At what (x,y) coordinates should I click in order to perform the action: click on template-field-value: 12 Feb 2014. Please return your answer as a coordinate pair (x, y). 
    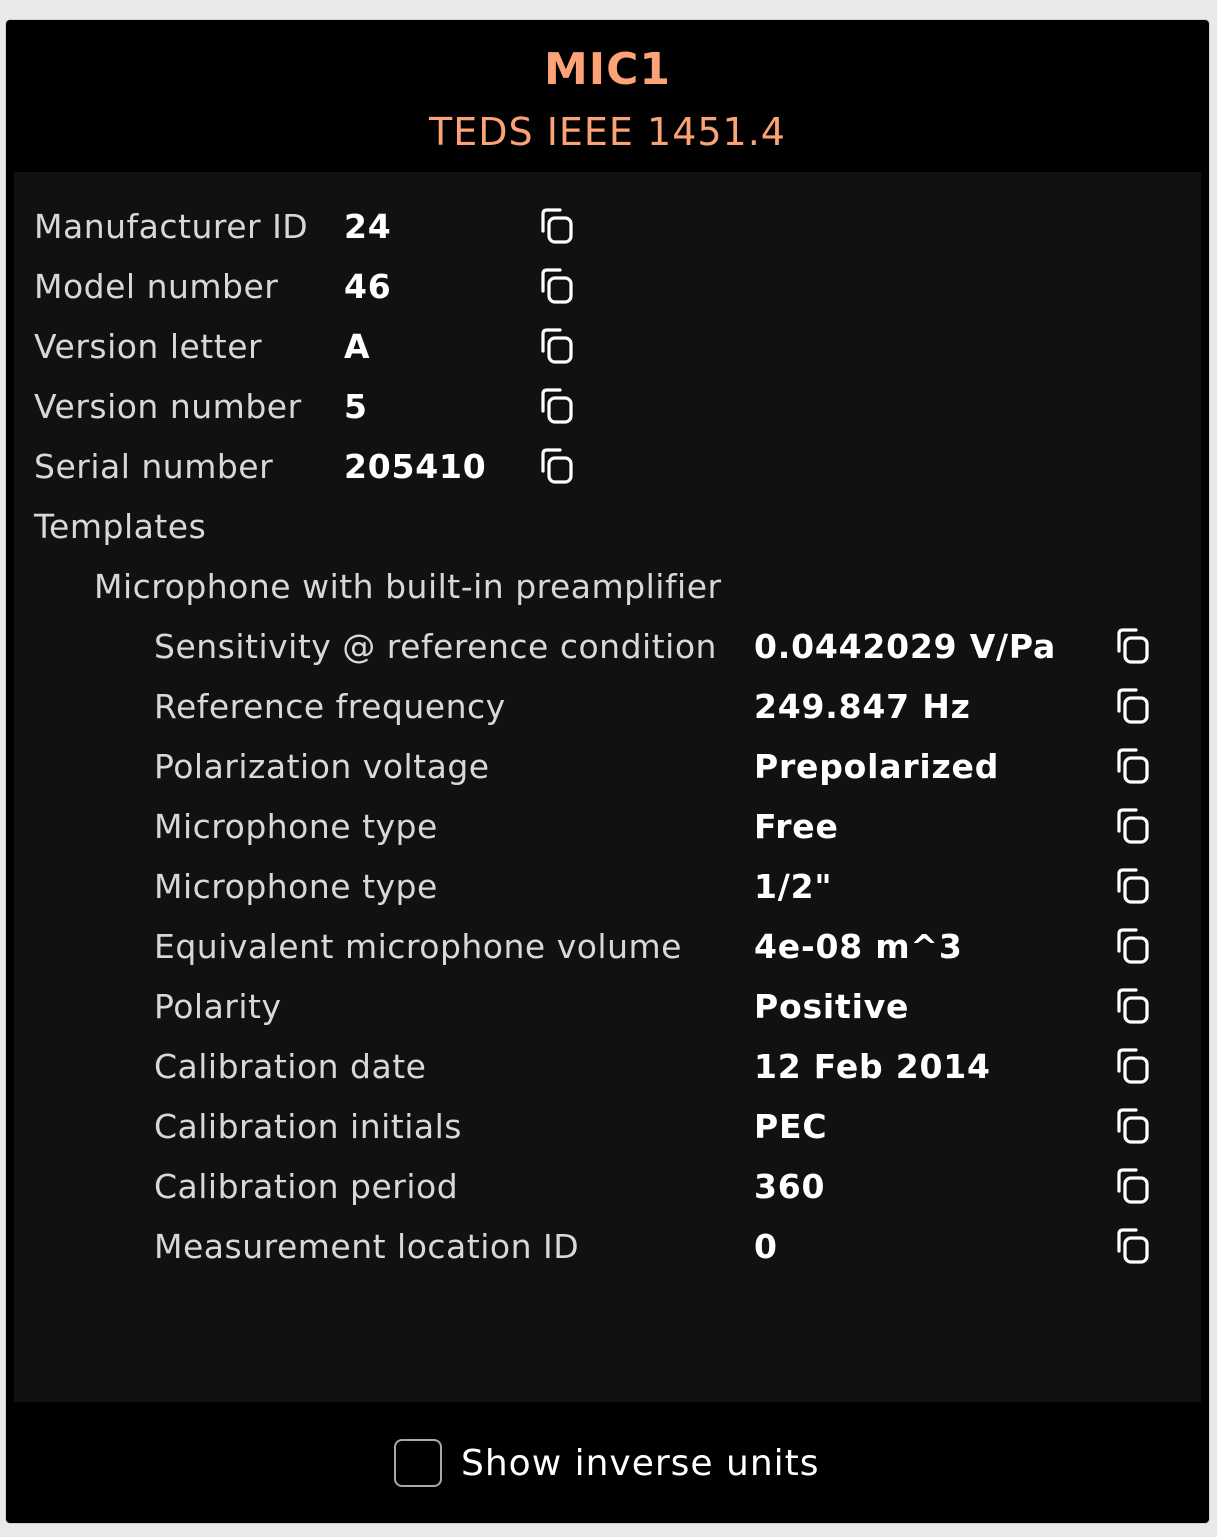
    Looking at the image, I should click on (872, 1066).